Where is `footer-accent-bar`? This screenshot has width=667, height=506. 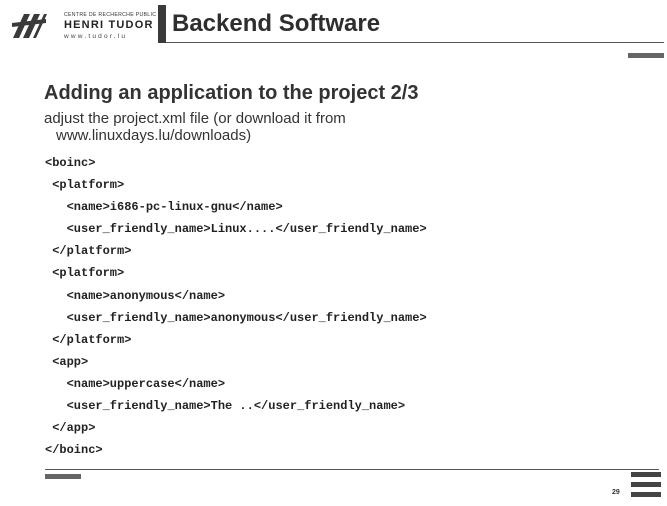
footer-accent-bar is located at coordinates (63, 476).